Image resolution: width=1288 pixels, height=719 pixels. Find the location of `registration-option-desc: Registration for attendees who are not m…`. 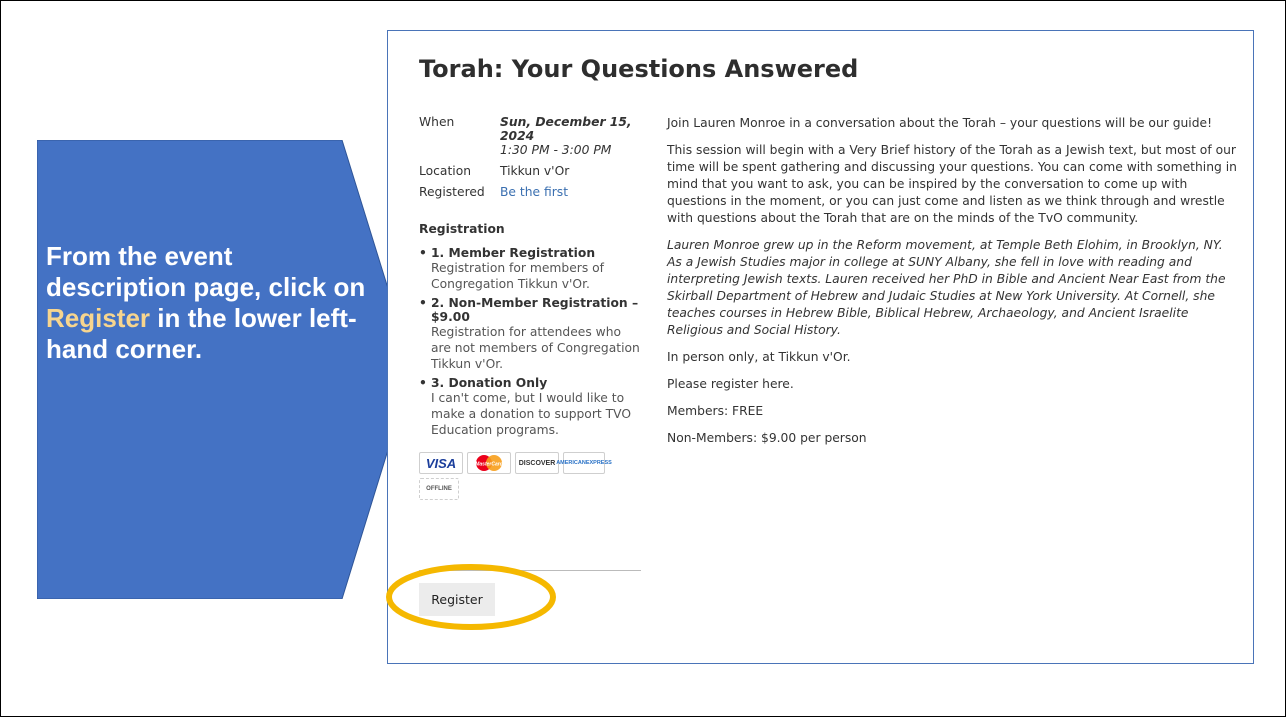

registration-option-desc: Registration for attendees who are not m… is located at coordinates (535, 348).